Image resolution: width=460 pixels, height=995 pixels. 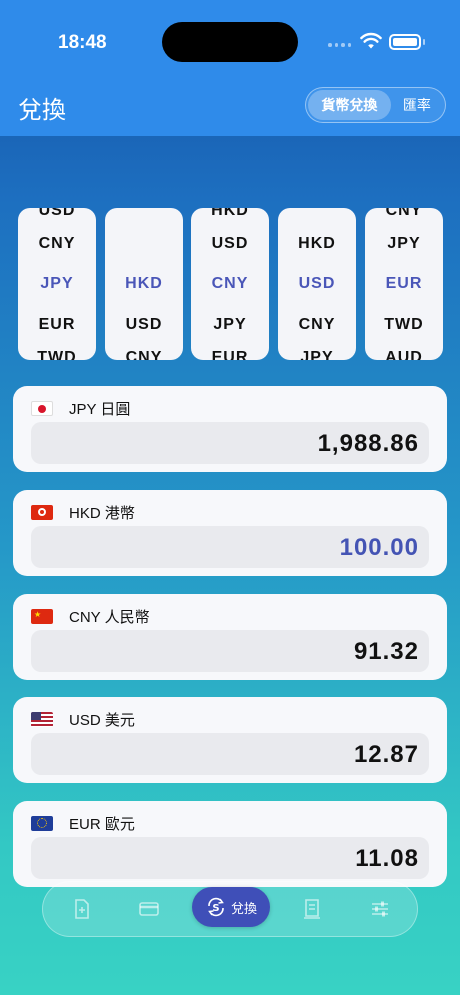 What do you see at coordinates (386, 754) in the screenshot?
I see `amount-value: 12.87` at bounding box center [386, 754].